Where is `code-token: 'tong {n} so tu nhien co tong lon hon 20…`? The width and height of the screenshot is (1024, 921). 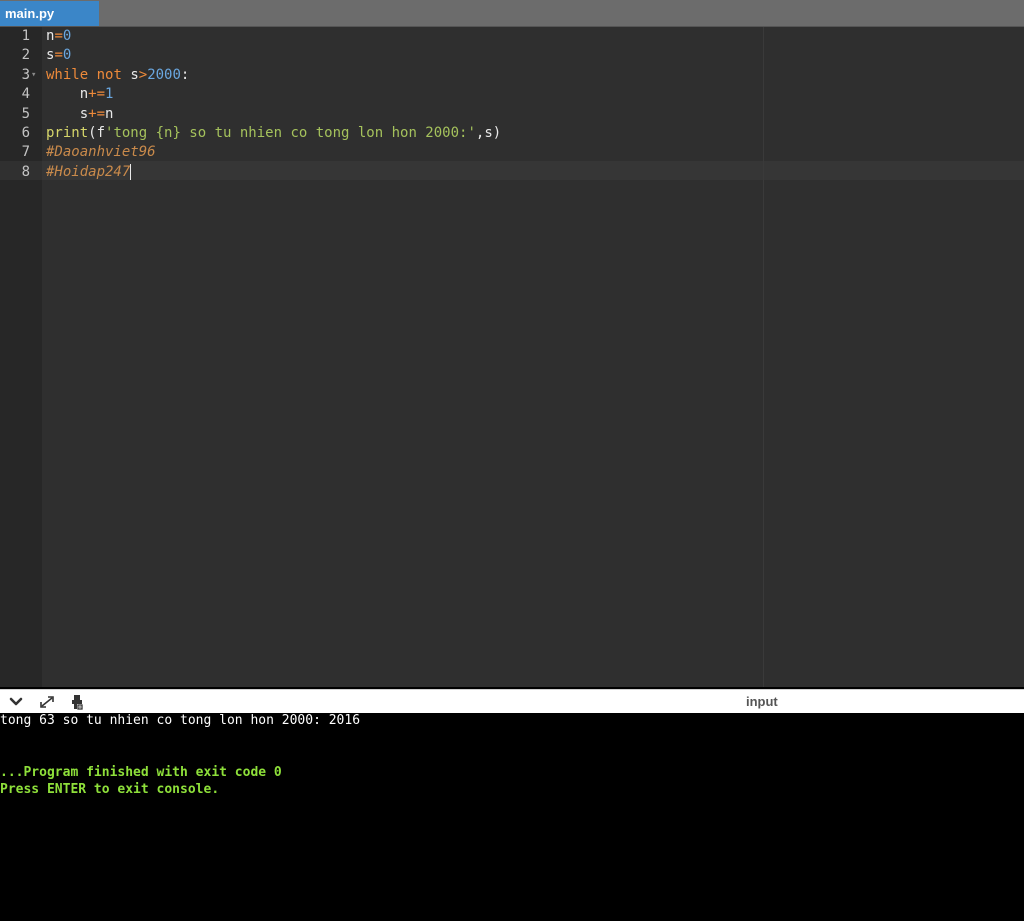
code-token: 'tong {n} so tu nhien co tong lon hon 20… is located at coordinates (290, 132).